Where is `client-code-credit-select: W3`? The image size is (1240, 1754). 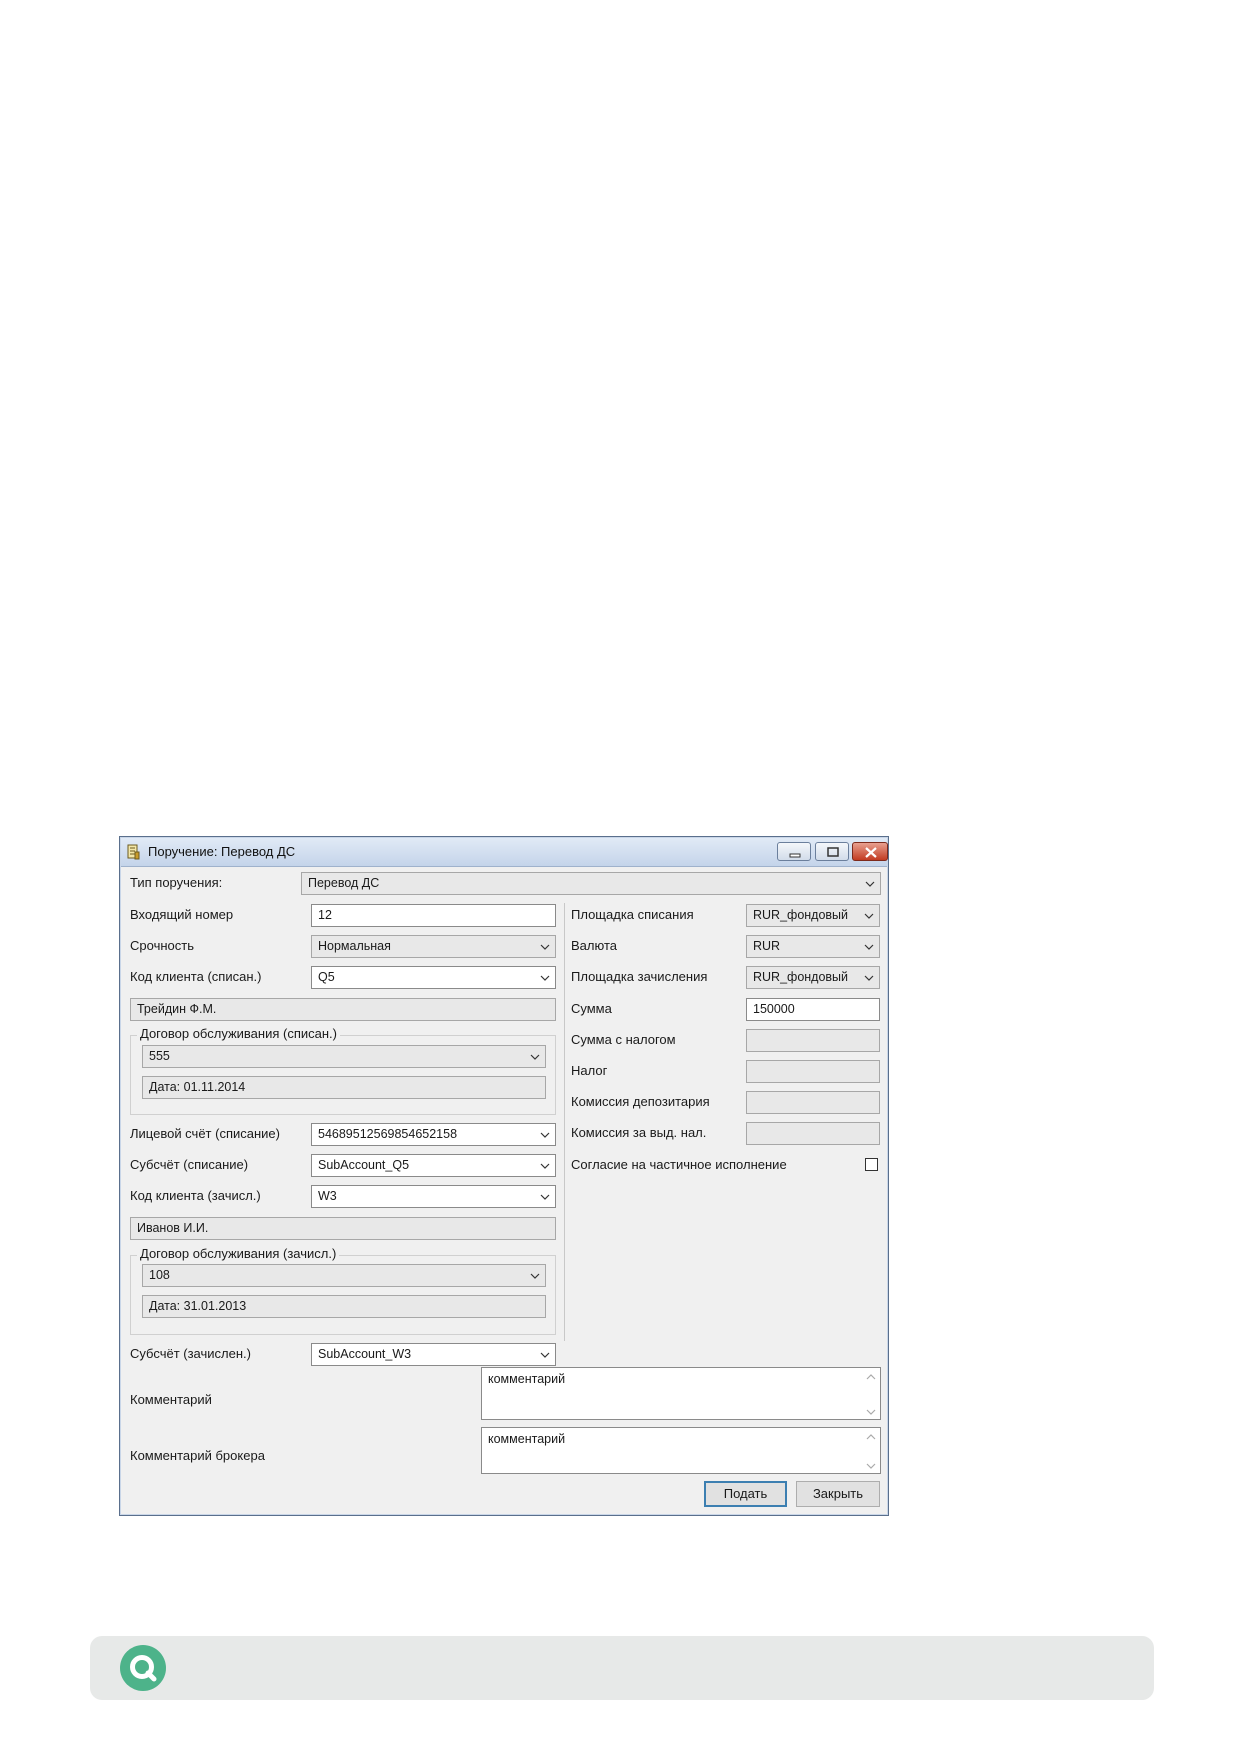
client-code-credit-select: W3 is located at coordinates (433, 1196).